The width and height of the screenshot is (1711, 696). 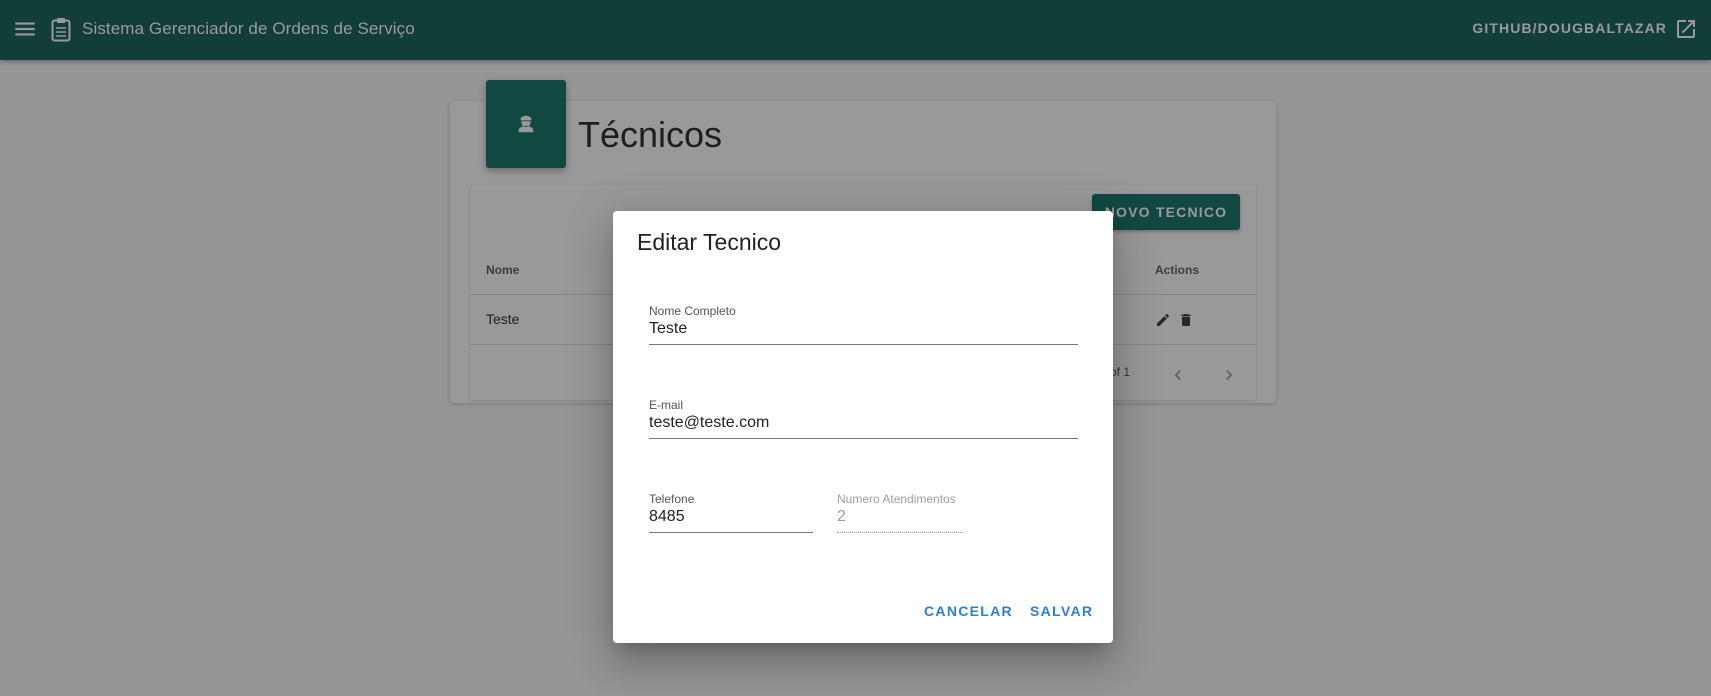 What do you see at coordinates (709, 242) in the screenshot?
I see `dialog-title: Editar Tecnico` at bounding box center [709, 242].